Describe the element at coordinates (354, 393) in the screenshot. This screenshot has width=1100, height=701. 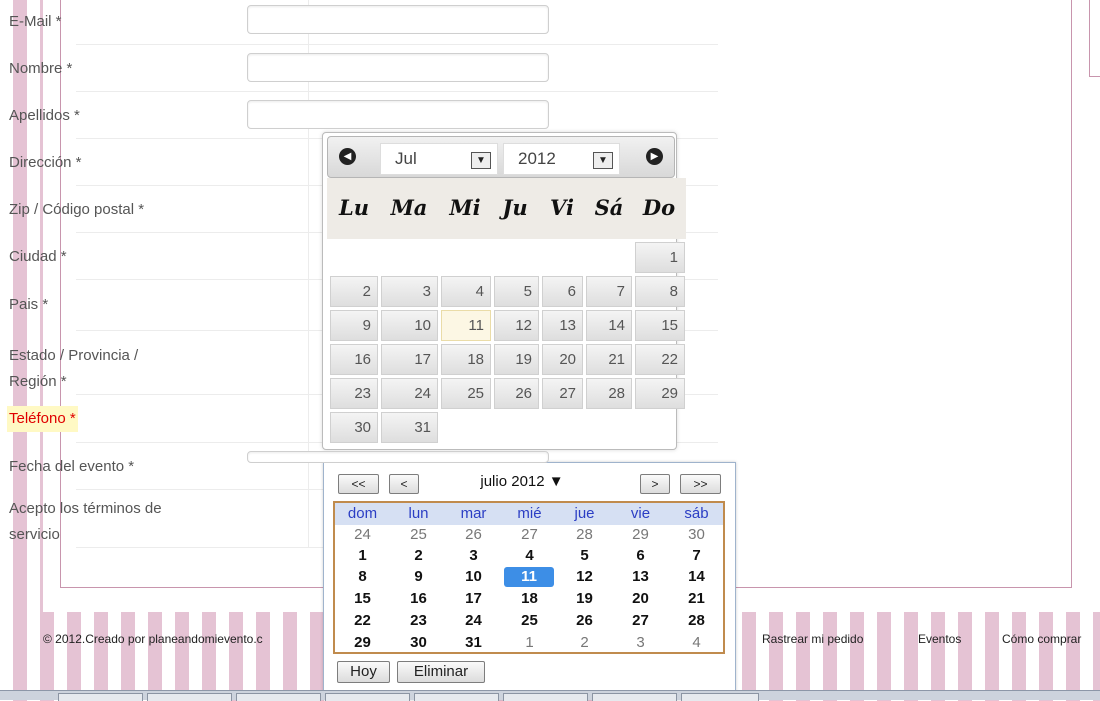
I see `datepicker-day: 23` at that location.